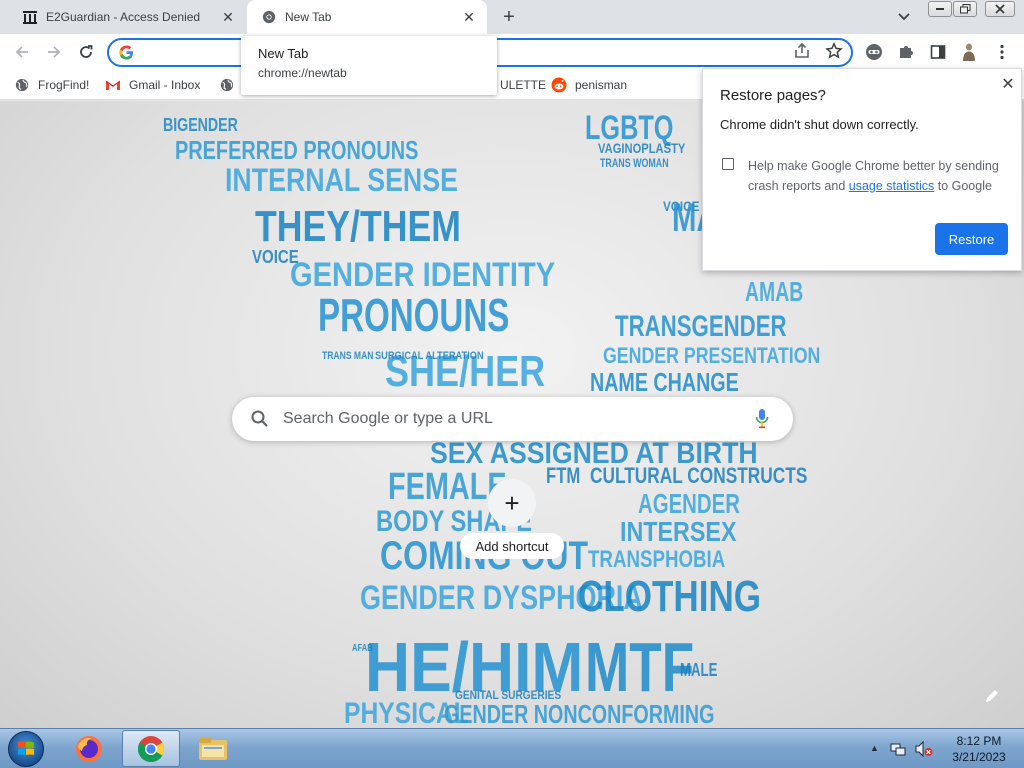  I want to click on checkbox-text-after: to Google, so click(964, 186).